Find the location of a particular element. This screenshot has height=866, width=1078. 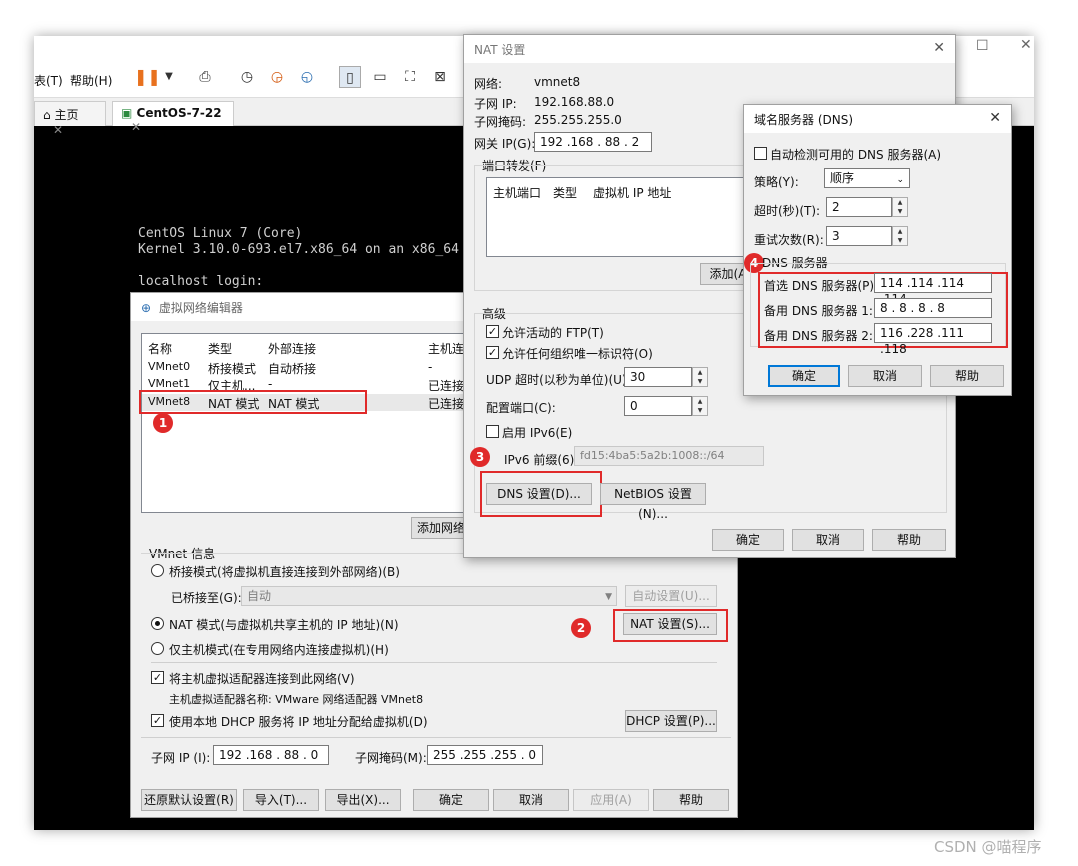

subnet-mask-field: 255 .255 .255 . 0 is located at coordinates (485, 755).